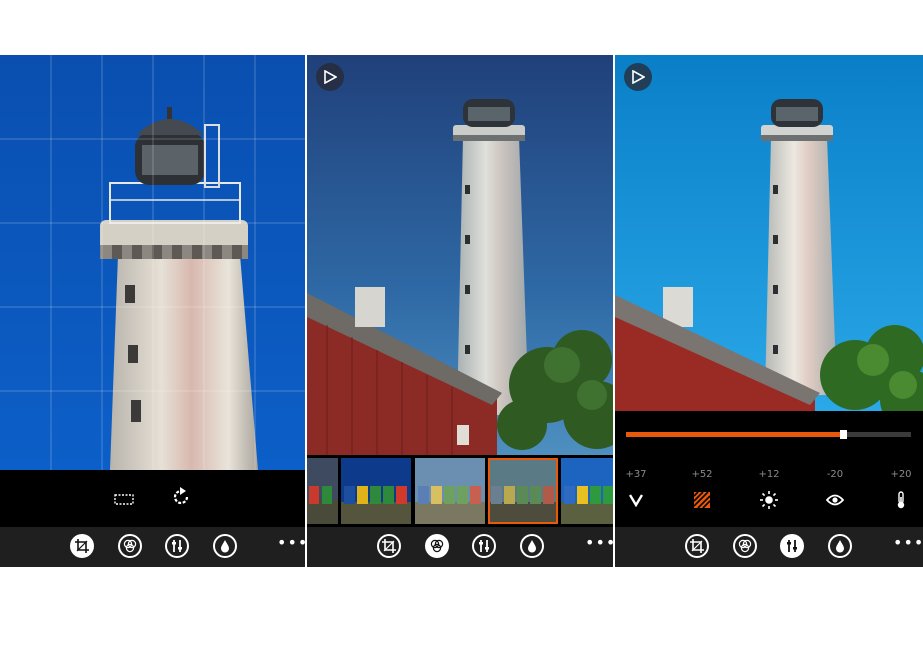 This screenshot has width=923, height=652. Describe the element at coordinates (901, 500) in the screenshot. I see `thermometer-icon` at that location.